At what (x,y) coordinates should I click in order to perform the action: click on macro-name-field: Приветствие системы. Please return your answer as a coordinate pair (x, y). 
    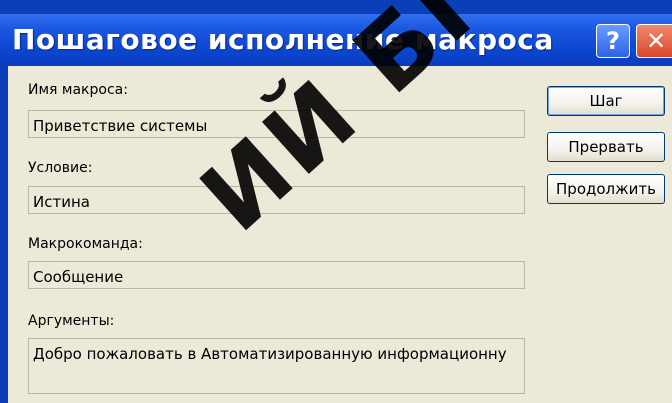
    Looking at the image, I should click on (276, 124).